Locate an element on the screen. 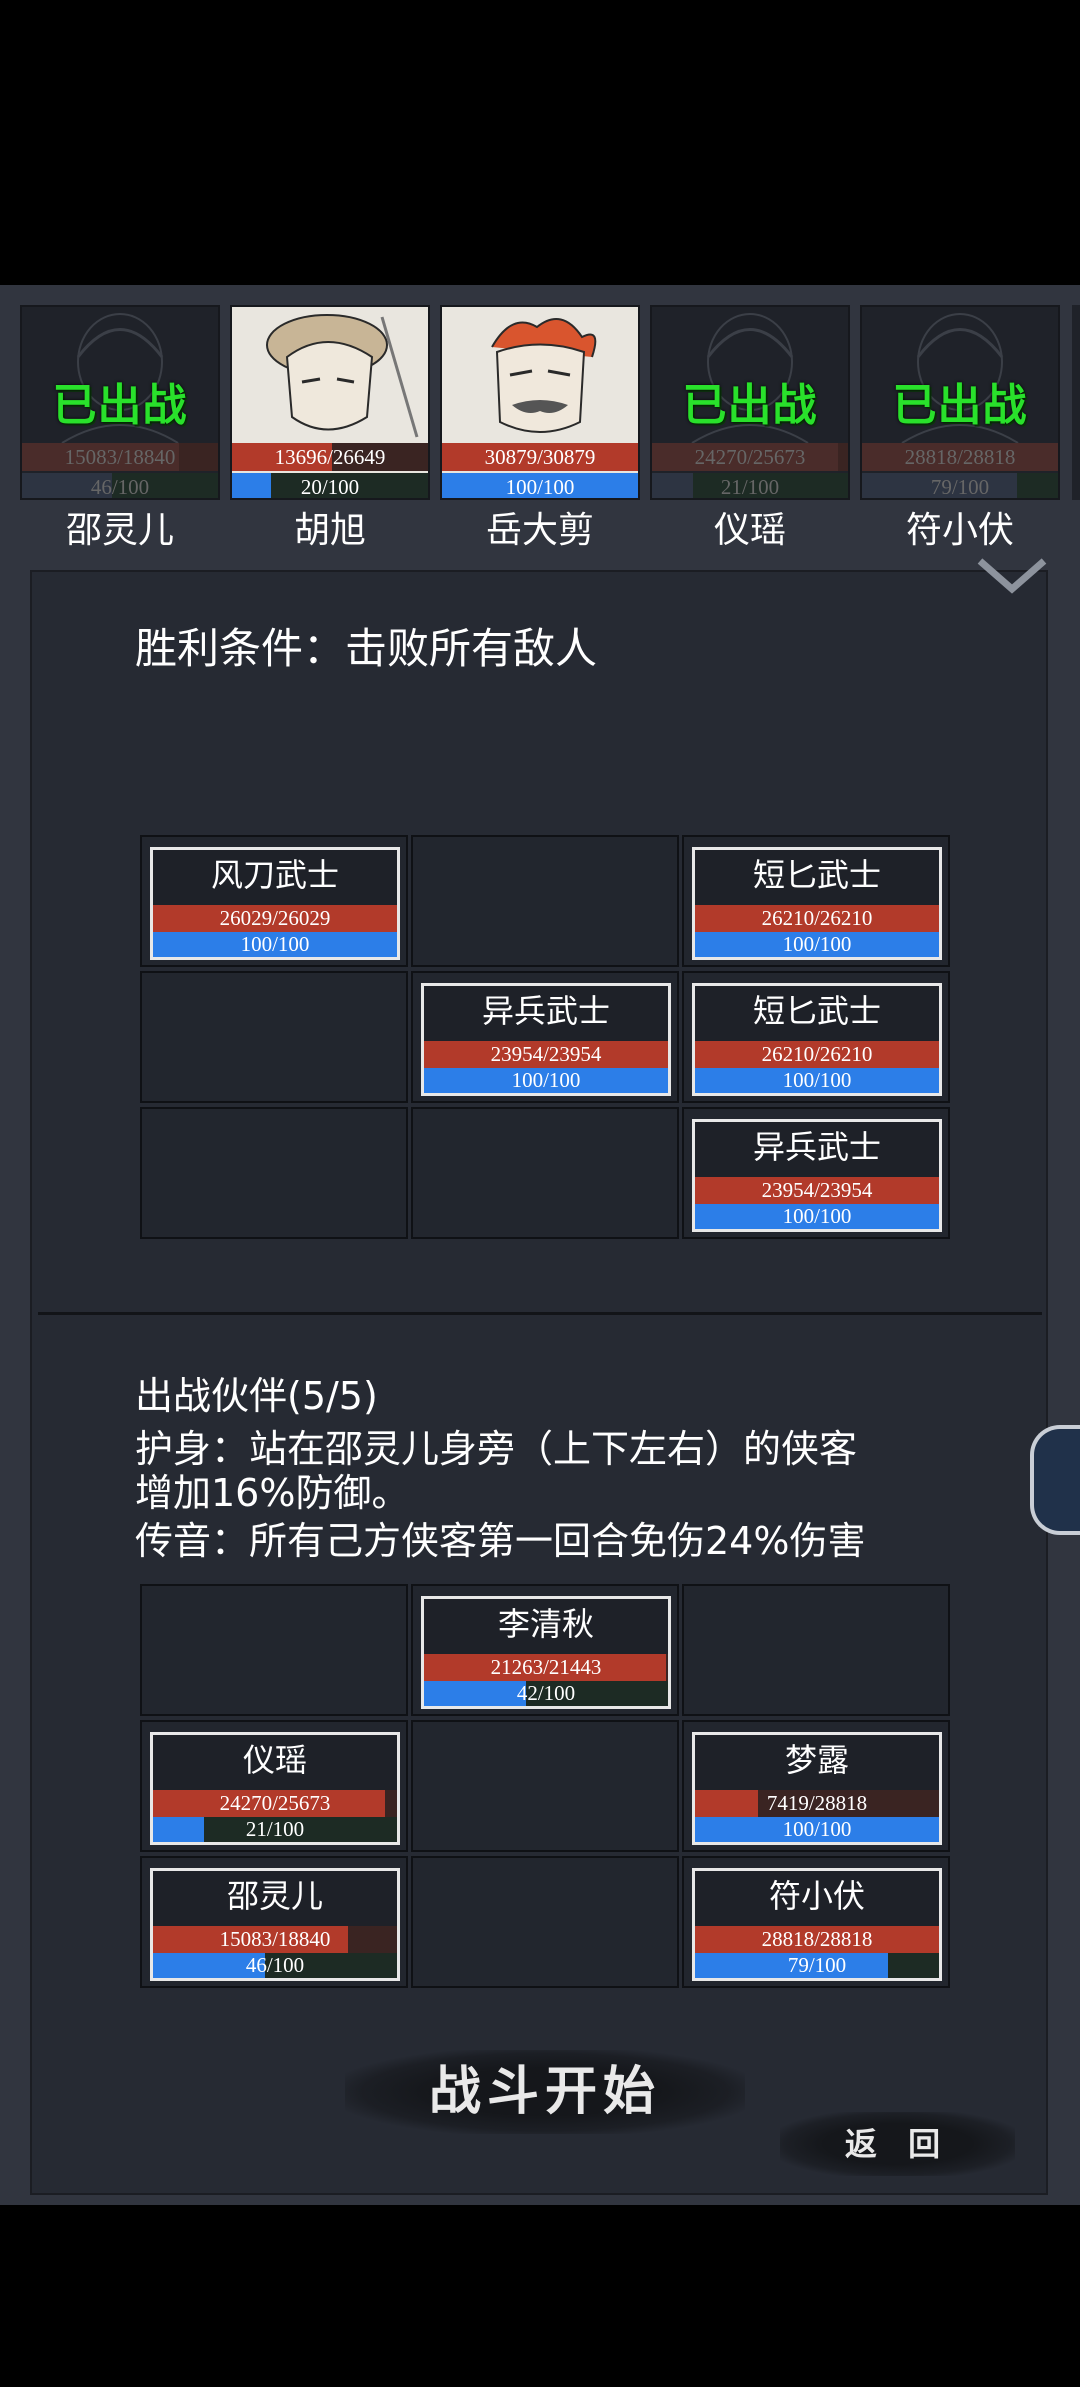  hero-portrait: 已出战 28818/28818 79/100 is located at coordinates (960, 402).